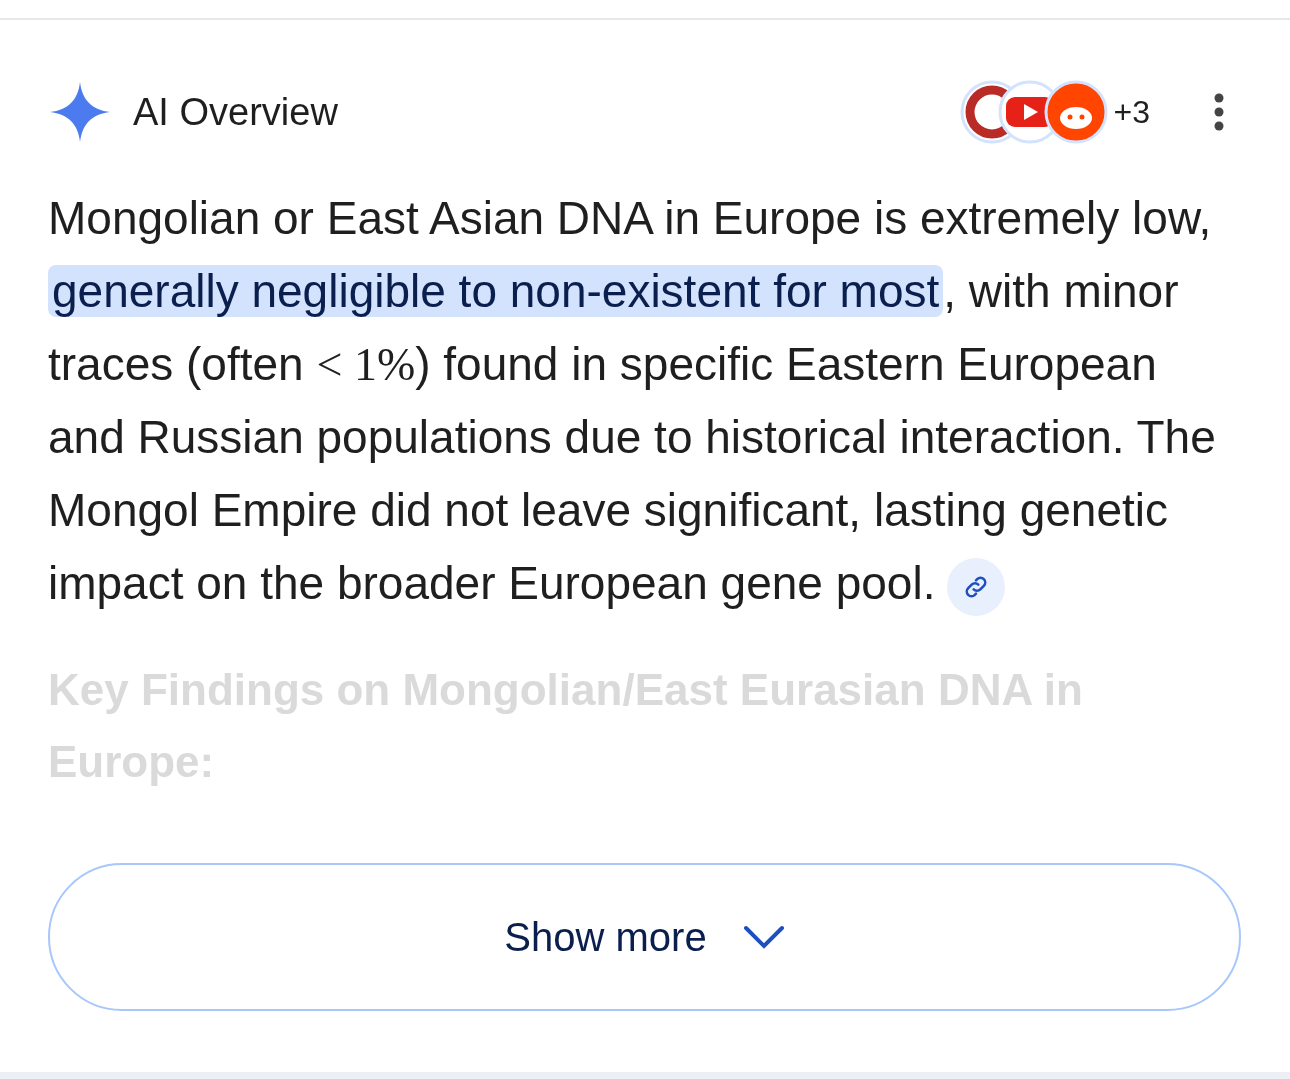 The width and height of the screenshot is (1290, 1079). Describe the element at coordinates (1219, 112) in the screenshot. I see `more-vertical-icon` at that location.